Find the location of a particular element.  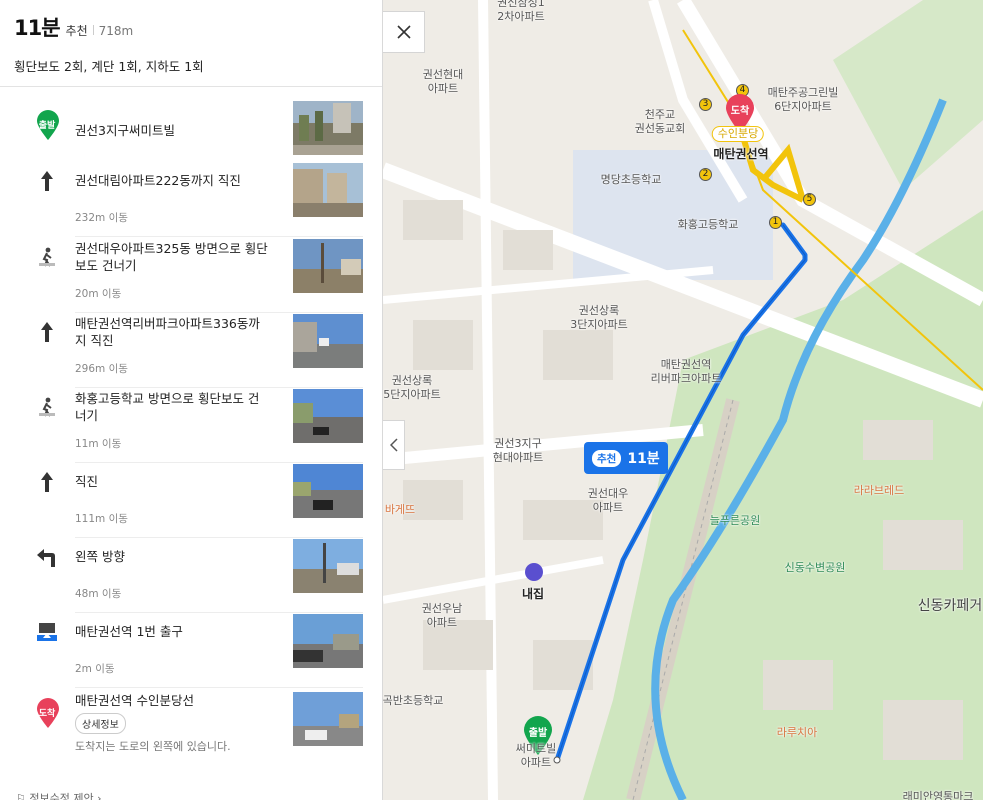

map-label: 신동수변공원 is located at coordinates (815, 567).